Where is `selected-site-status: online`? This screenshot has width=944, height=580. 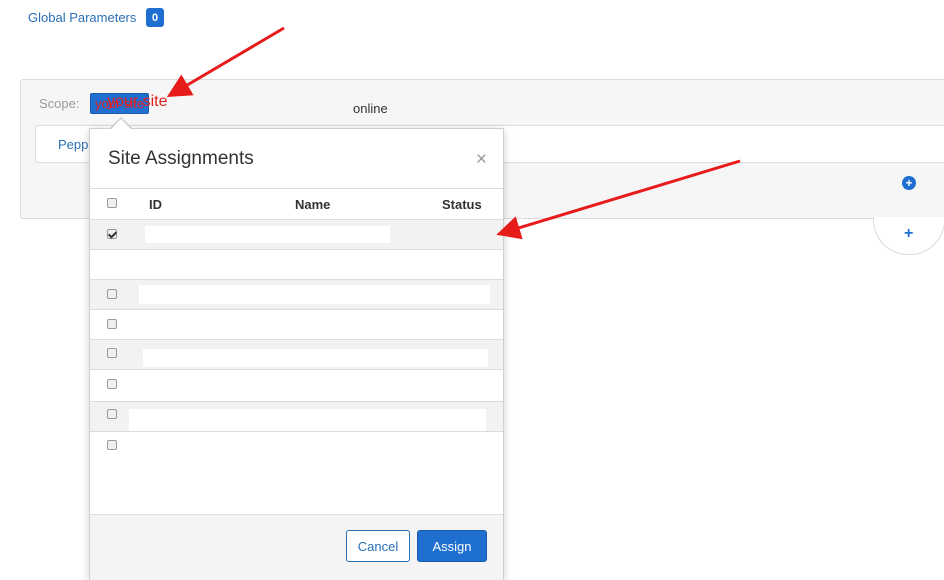 selected-site-status: online is located at coordinates (370, 108).